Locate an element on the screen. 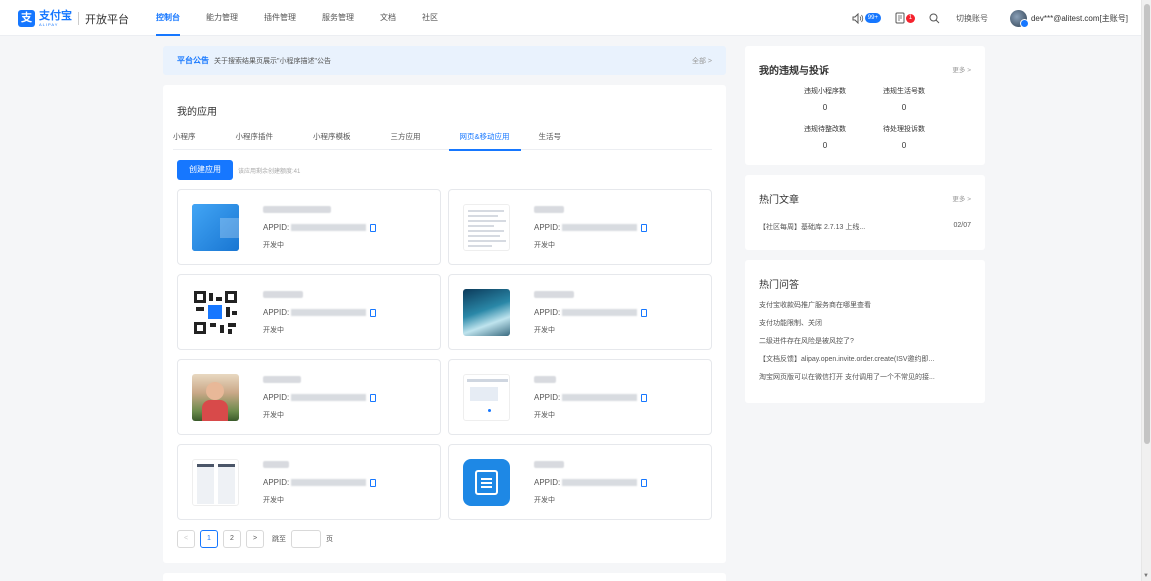  logo-text-en: ALIPAY is located at coordinates (49, 24).